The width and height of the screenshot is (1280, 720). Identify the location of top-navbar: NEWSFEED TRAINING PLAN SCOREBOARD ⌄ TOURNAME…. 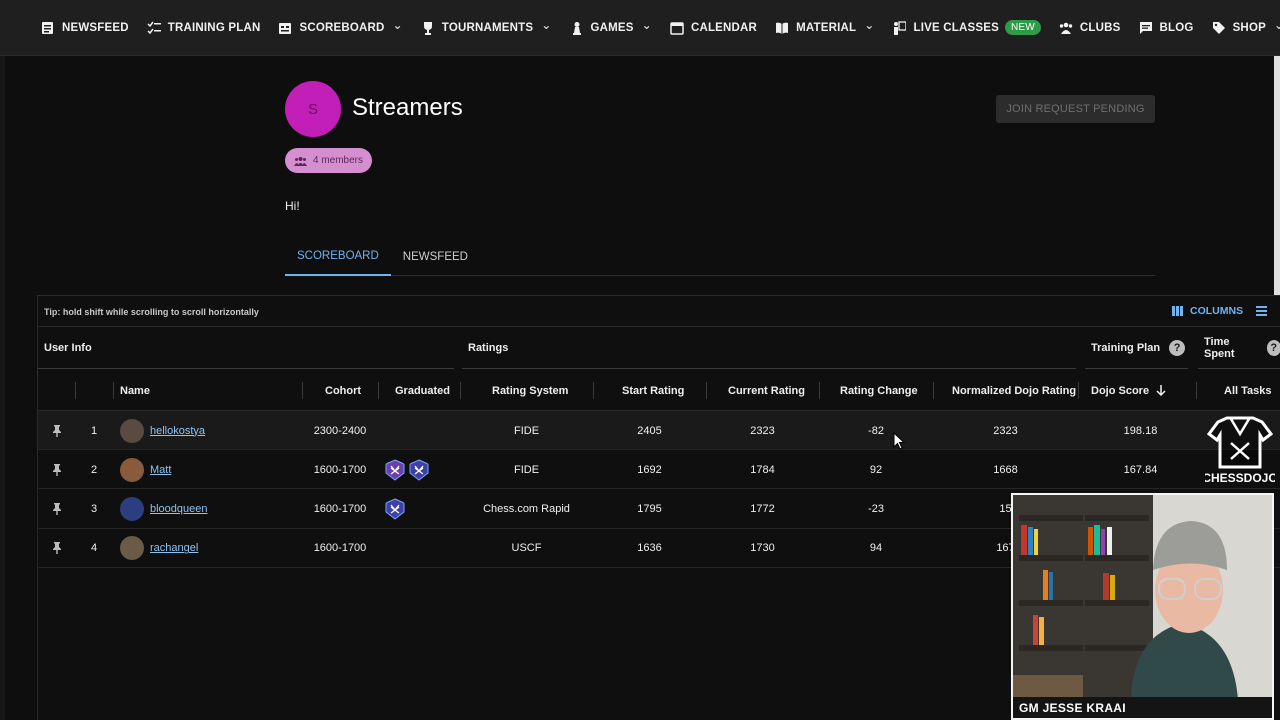
(640, 28).